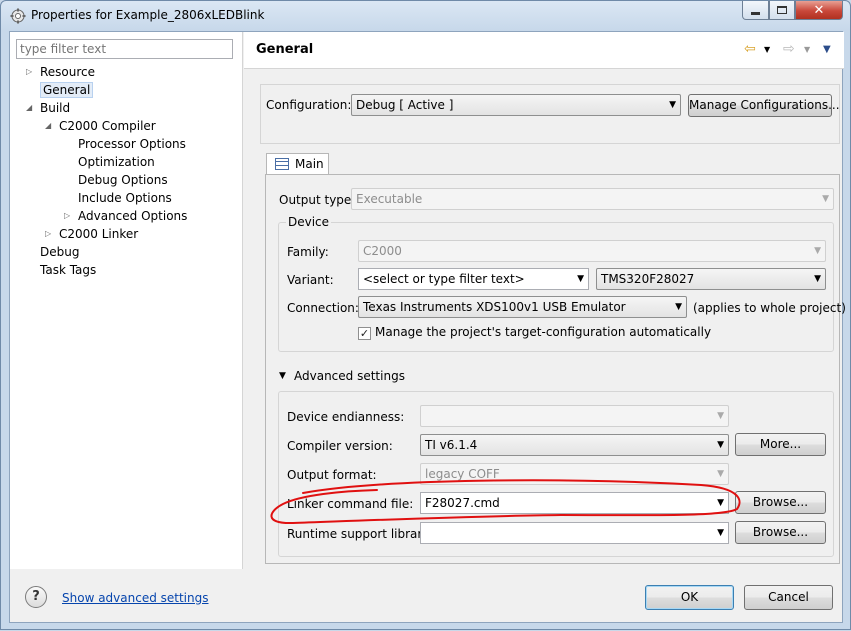 The height and width of the screenshot is (631, 851). What do you see at coordinates (317, 200) in the screenshot?
I see `output-type-label: Output type:` at bounding box center [317, 200].